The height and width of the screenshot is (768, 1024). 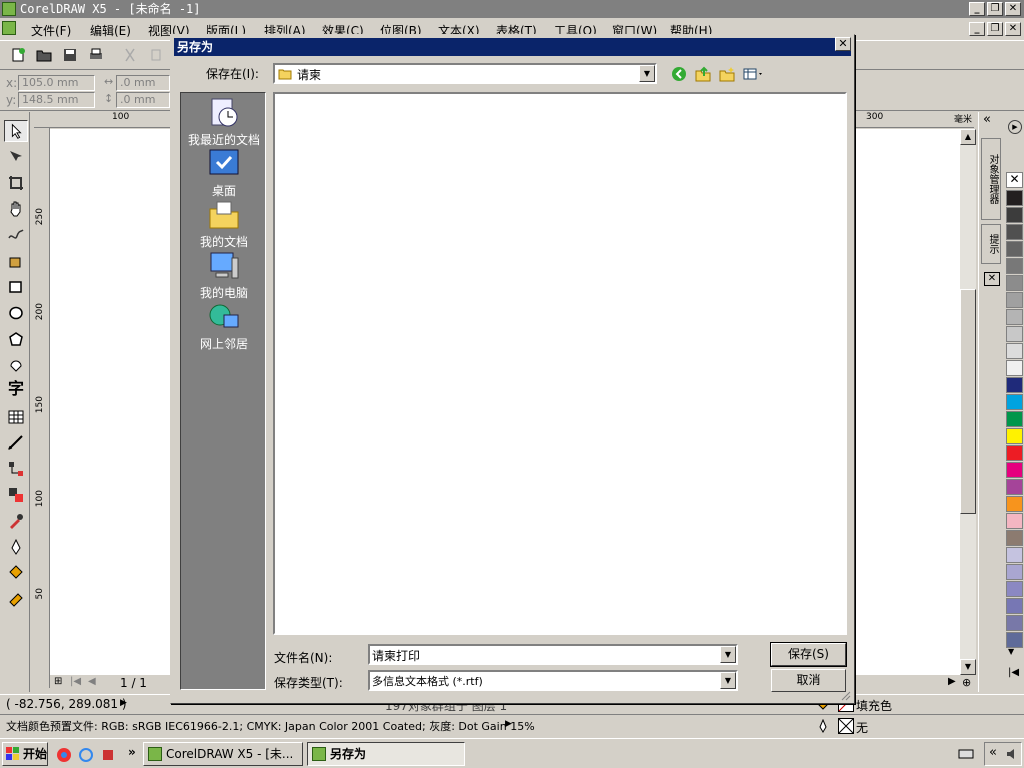 What do you see at coordinates (16, 469) in the screenshot?
I see `connector-tool-icon` at bounding box center [16, 469].